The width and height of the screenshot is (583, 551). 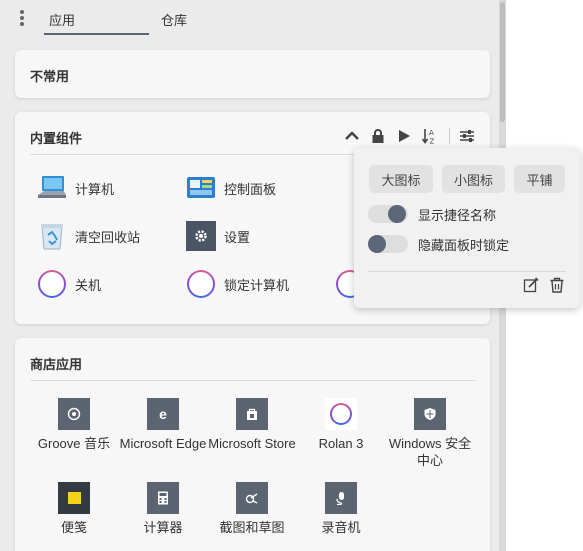 What do you see at coordinates (163, 414) in the screenshot?
I see `edge-icon: e` at bounding box center [163, 414].